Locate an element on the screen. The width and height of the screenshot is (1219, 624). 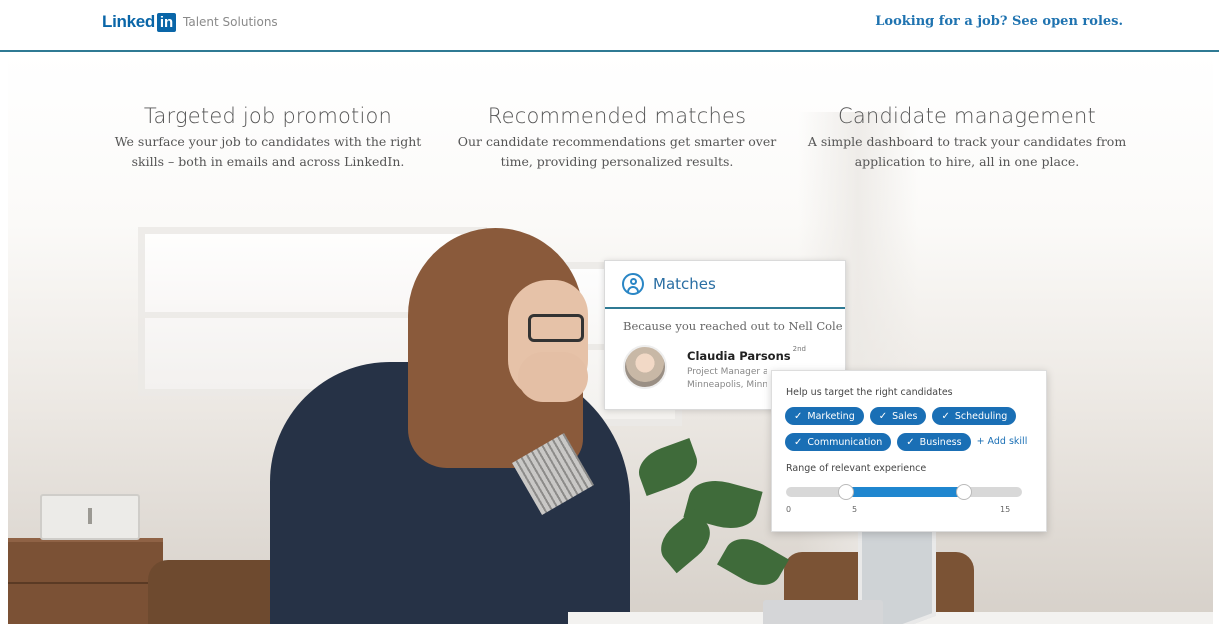
skill-chip-sales: ✓ Sales is located at coordinates (898, 416).